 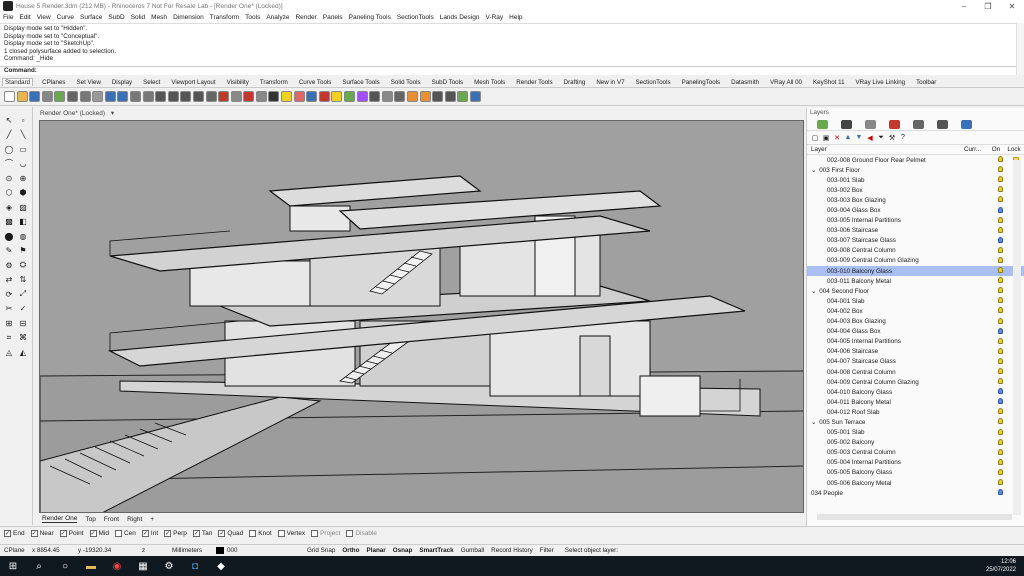 What do you see at coordinates (148, 96) in the screenshot?
I see `rotate-icon` at bounding box center [148, 96].